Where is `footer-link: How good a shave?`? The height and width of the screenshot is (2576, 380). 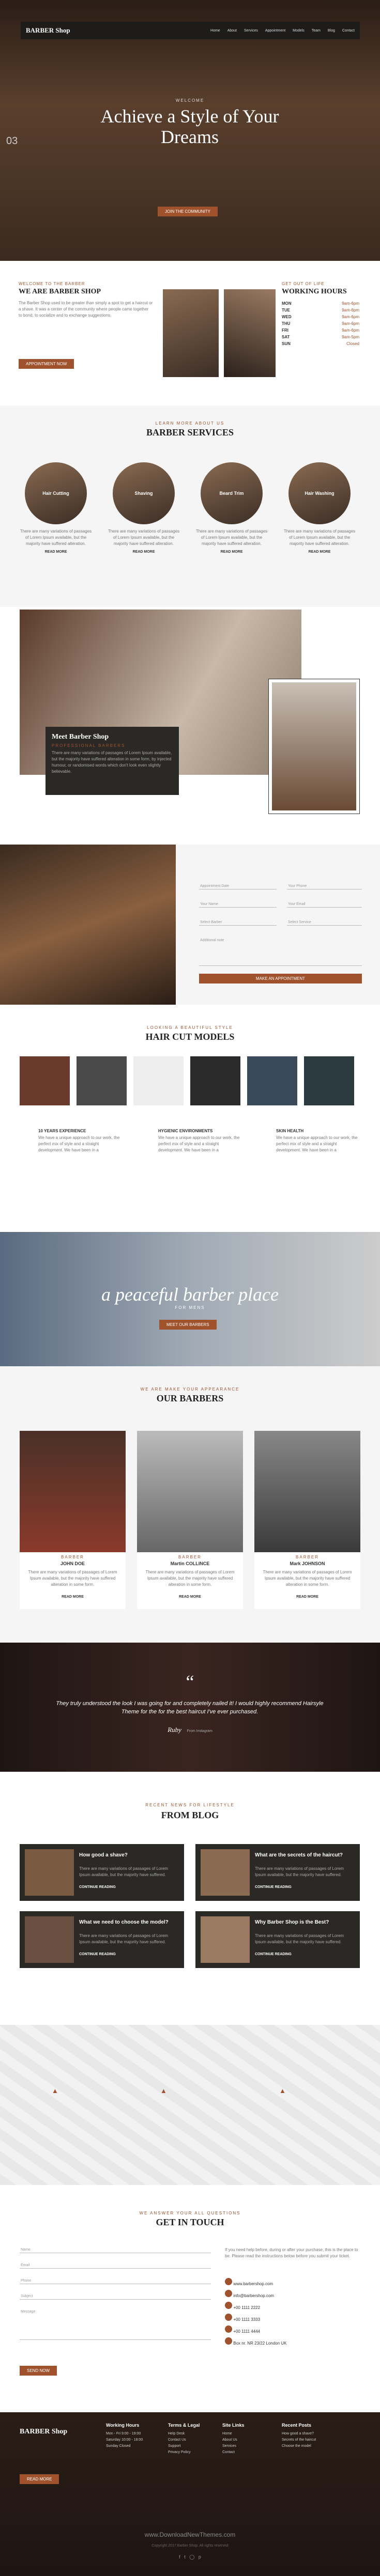 footer-link: How good a shave? is located at coordinates (299, 2434).